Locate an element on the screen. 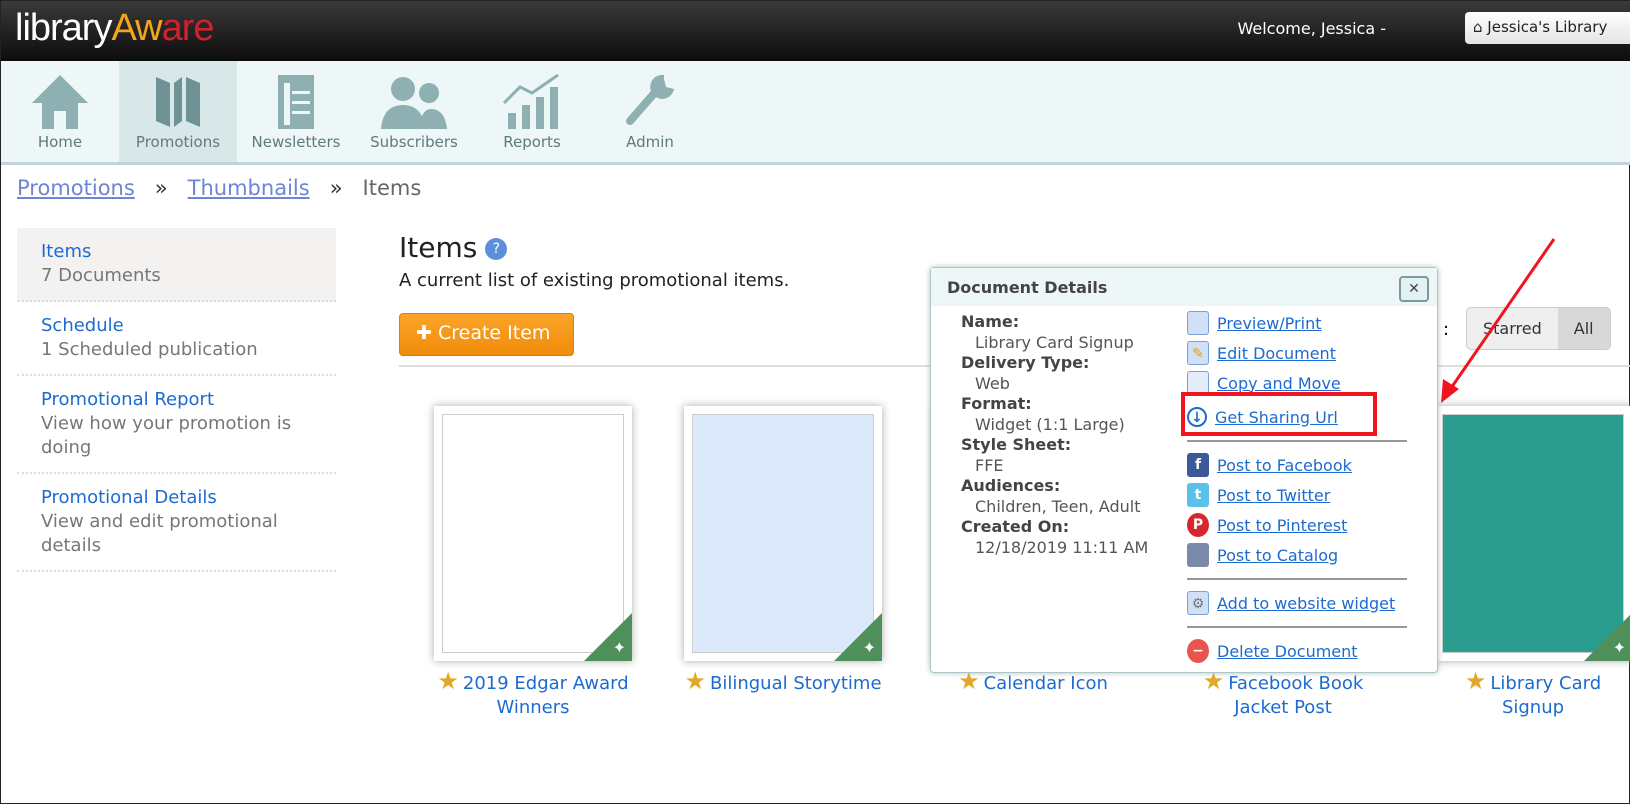  widget-icon: ⚙ is located at coordinates (1198, 603).